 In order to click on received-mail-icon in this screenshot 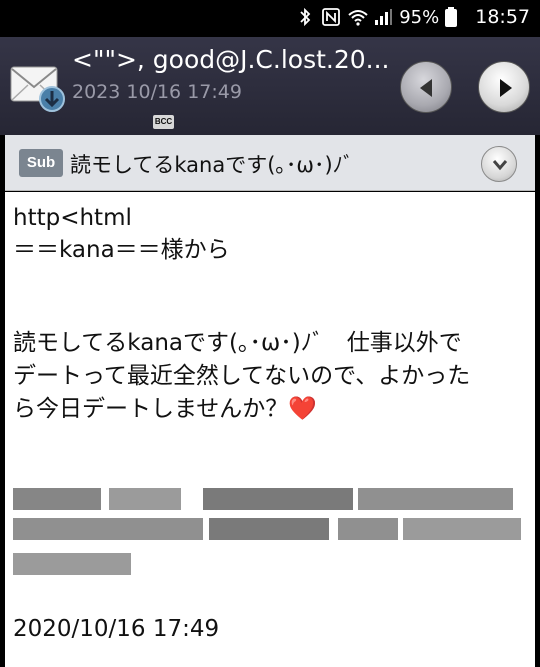, I will do `click(39, 90)`.